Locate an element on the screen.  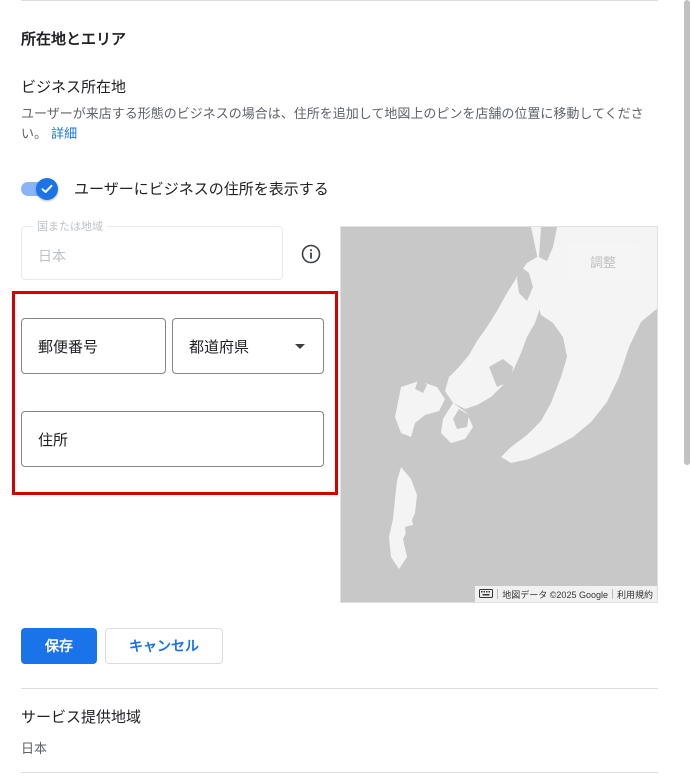
business-location-title: ビジネス所在地 is located at coordinates (74, 87).